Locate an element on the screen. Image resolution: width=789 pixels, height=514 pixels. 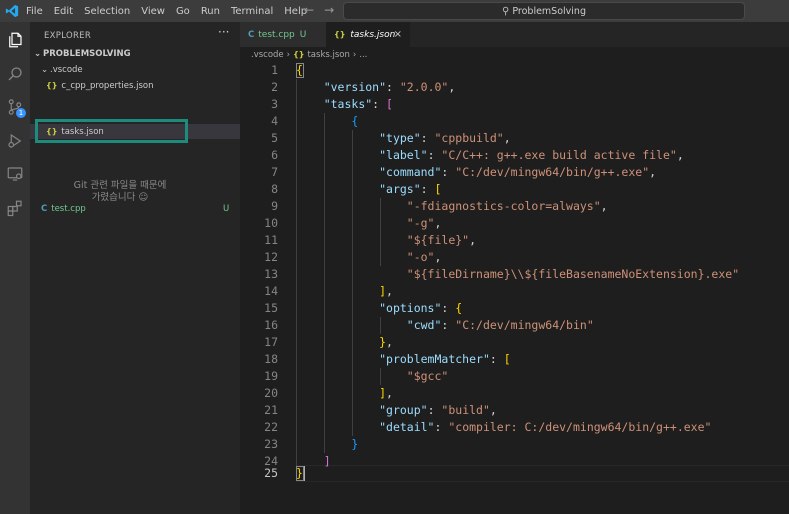
code-line-15: "options": { is located at coordinates (421, 308).